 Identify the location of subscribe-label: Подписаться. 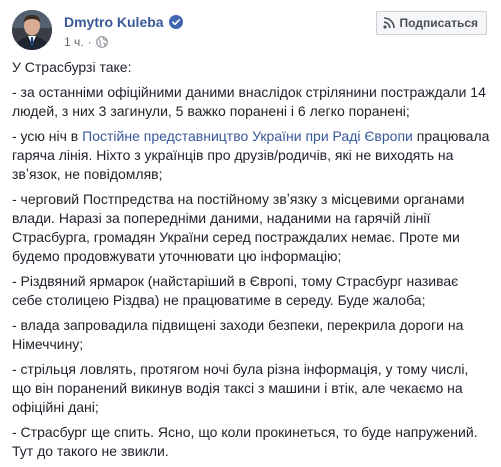
(438, 23).